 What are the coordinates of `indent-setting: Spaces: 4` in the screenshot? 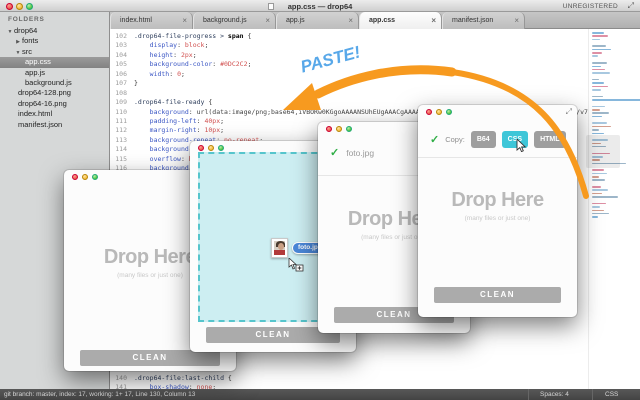 It's located at (554, 394).